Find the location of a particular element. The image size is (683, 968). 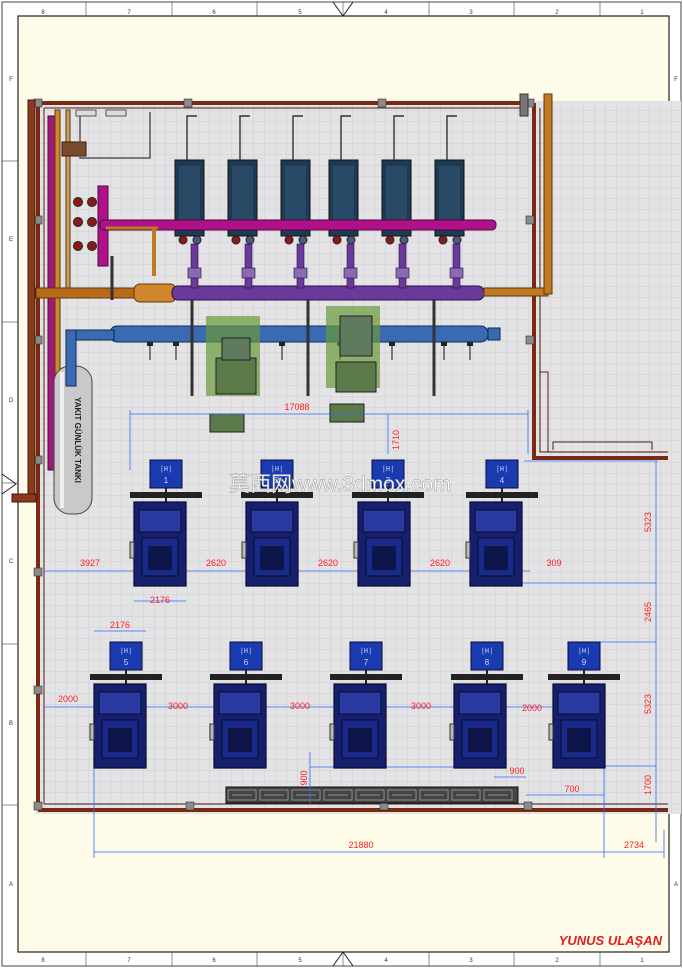

boiler-number: 8 is located at coordinates (487, 662).